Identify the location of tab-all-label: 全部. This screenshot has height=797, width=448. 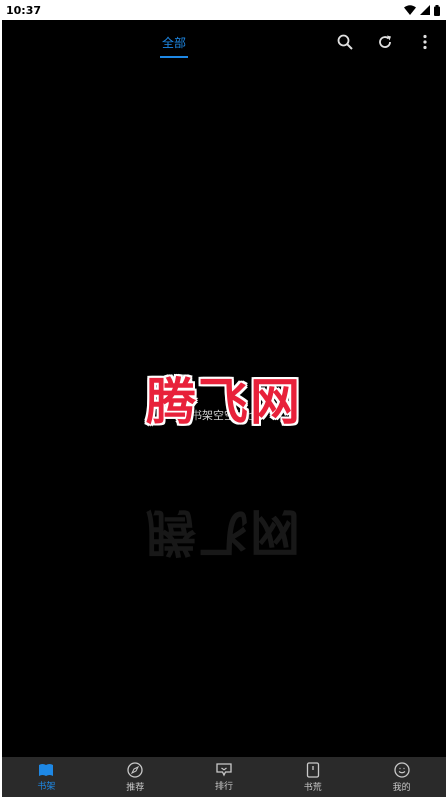
(173, 42).